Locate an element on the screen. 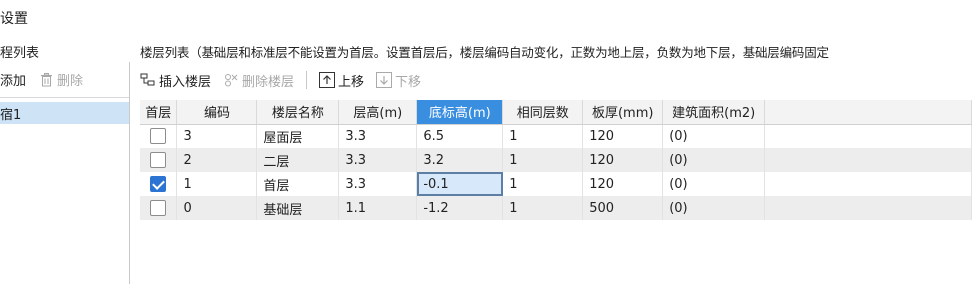 This screenshot has height=284, width=972. cell-name: 屋面层 is located at coordinates (298, 136).